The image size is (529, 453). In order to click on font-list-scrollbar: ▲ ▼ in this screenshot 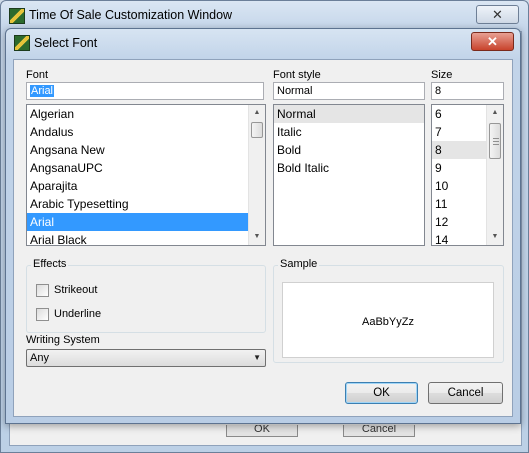, I will do `click(256, 175)`.